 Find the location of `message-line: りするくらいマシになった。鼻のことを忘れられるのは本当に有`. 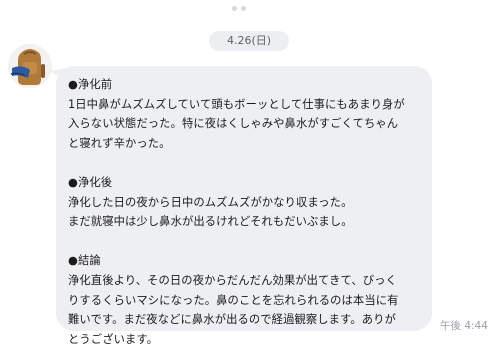

message-line: りするくらいマシになった。鼻のことを忘れられるのは本当に有 is located at coordinates (233, 300).